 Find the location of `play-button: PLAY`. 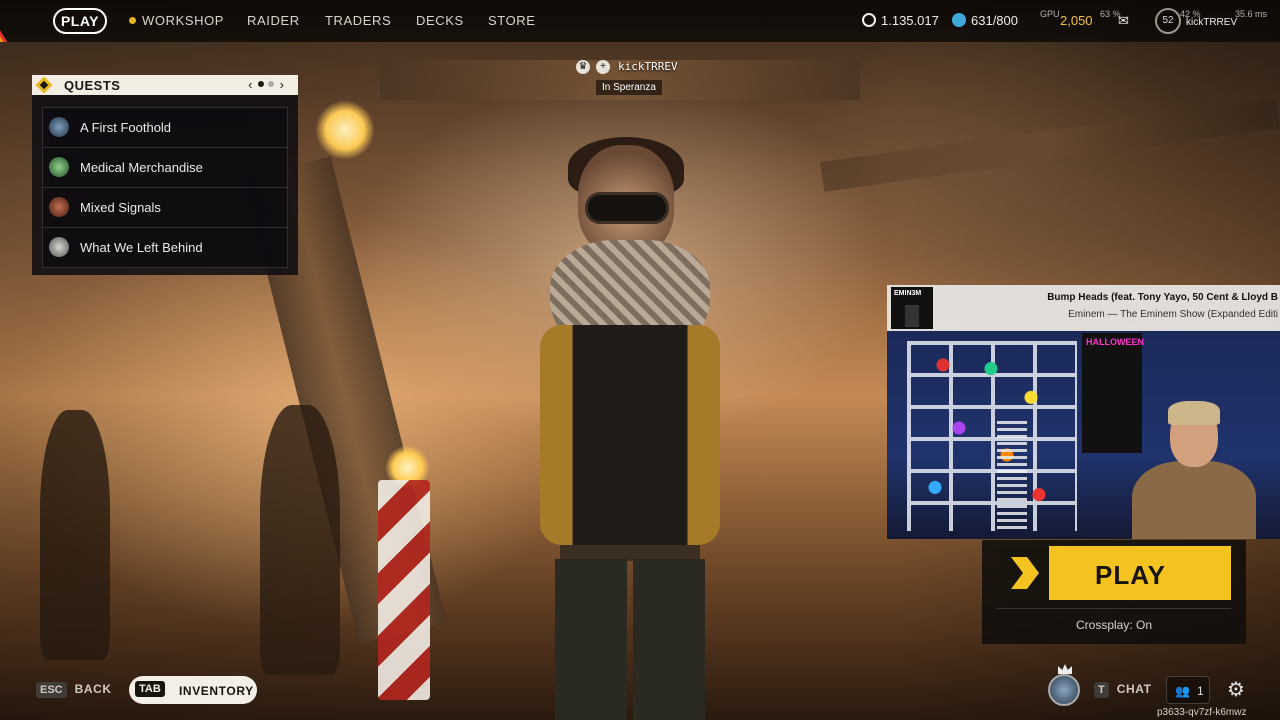

play-button: PLAY is located at coordinates (1114, 573).